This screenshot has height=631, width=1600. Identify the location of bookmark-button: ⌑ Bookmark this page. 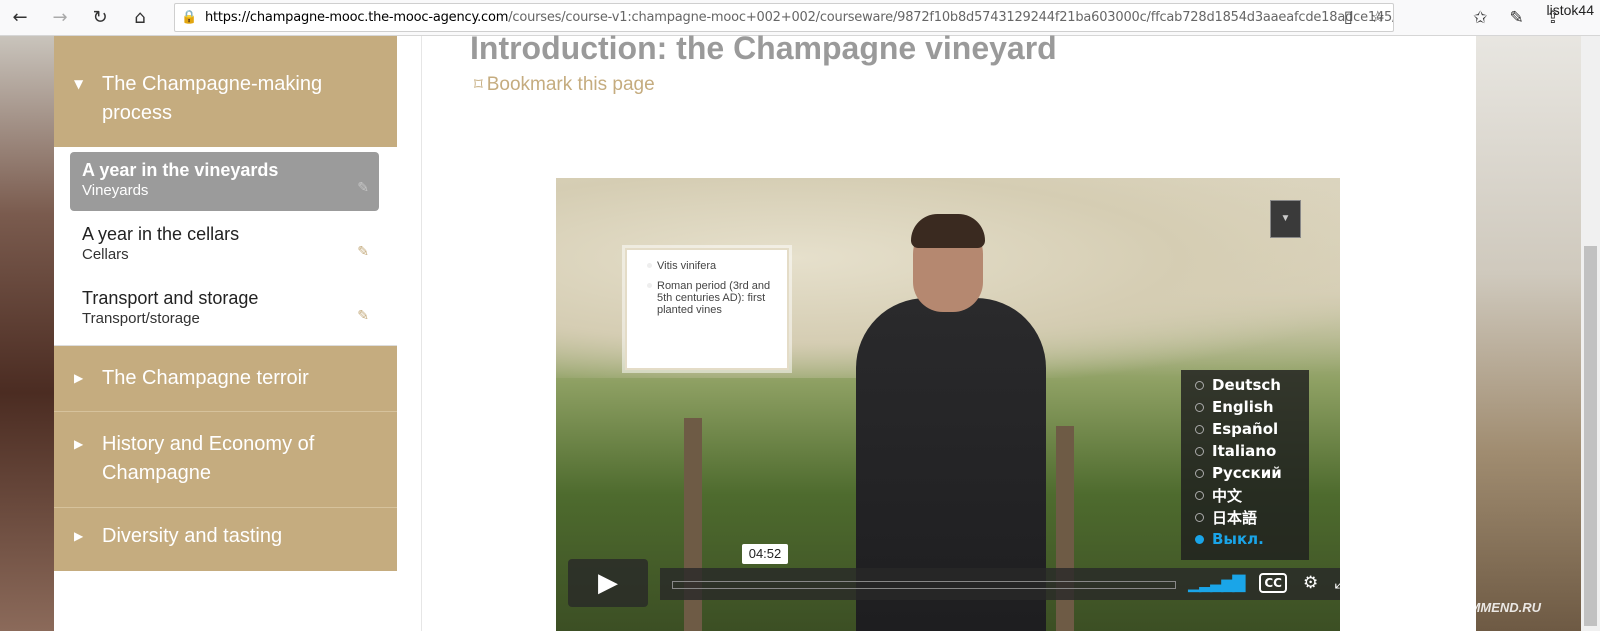
(564, 85).